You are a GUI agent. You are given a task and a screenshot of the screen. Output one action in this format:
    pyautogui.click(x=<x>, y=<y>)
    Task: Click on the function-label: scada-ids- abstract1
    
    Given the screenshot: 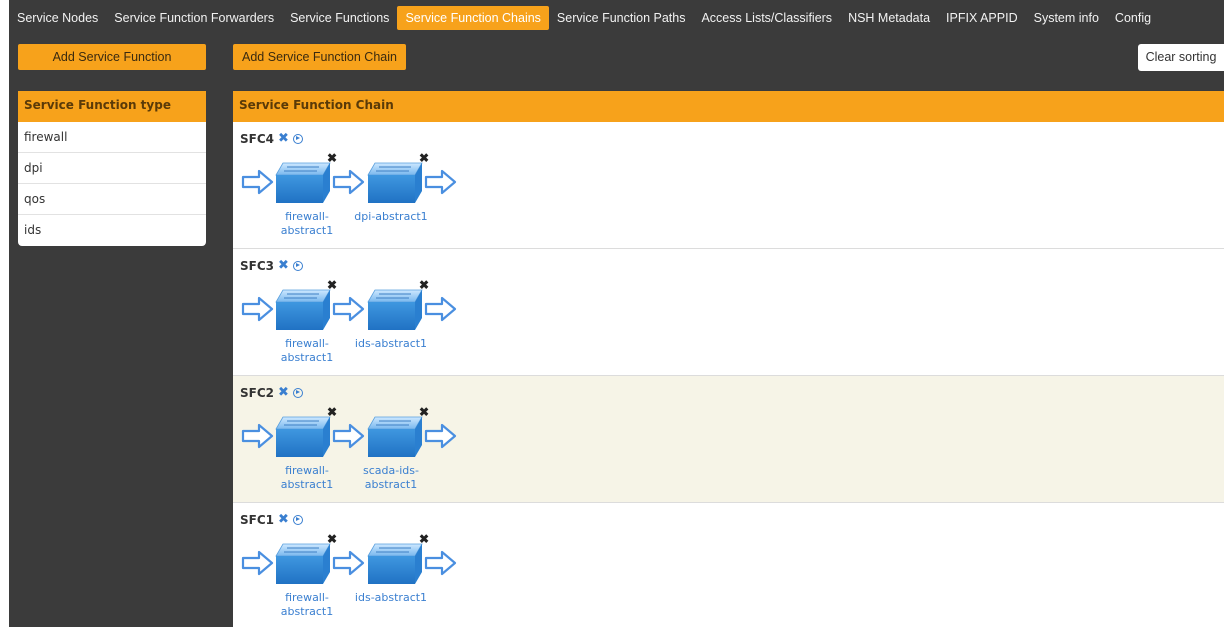 What is the action you would take?
    pyautogui.click(x=391, y=478)
    